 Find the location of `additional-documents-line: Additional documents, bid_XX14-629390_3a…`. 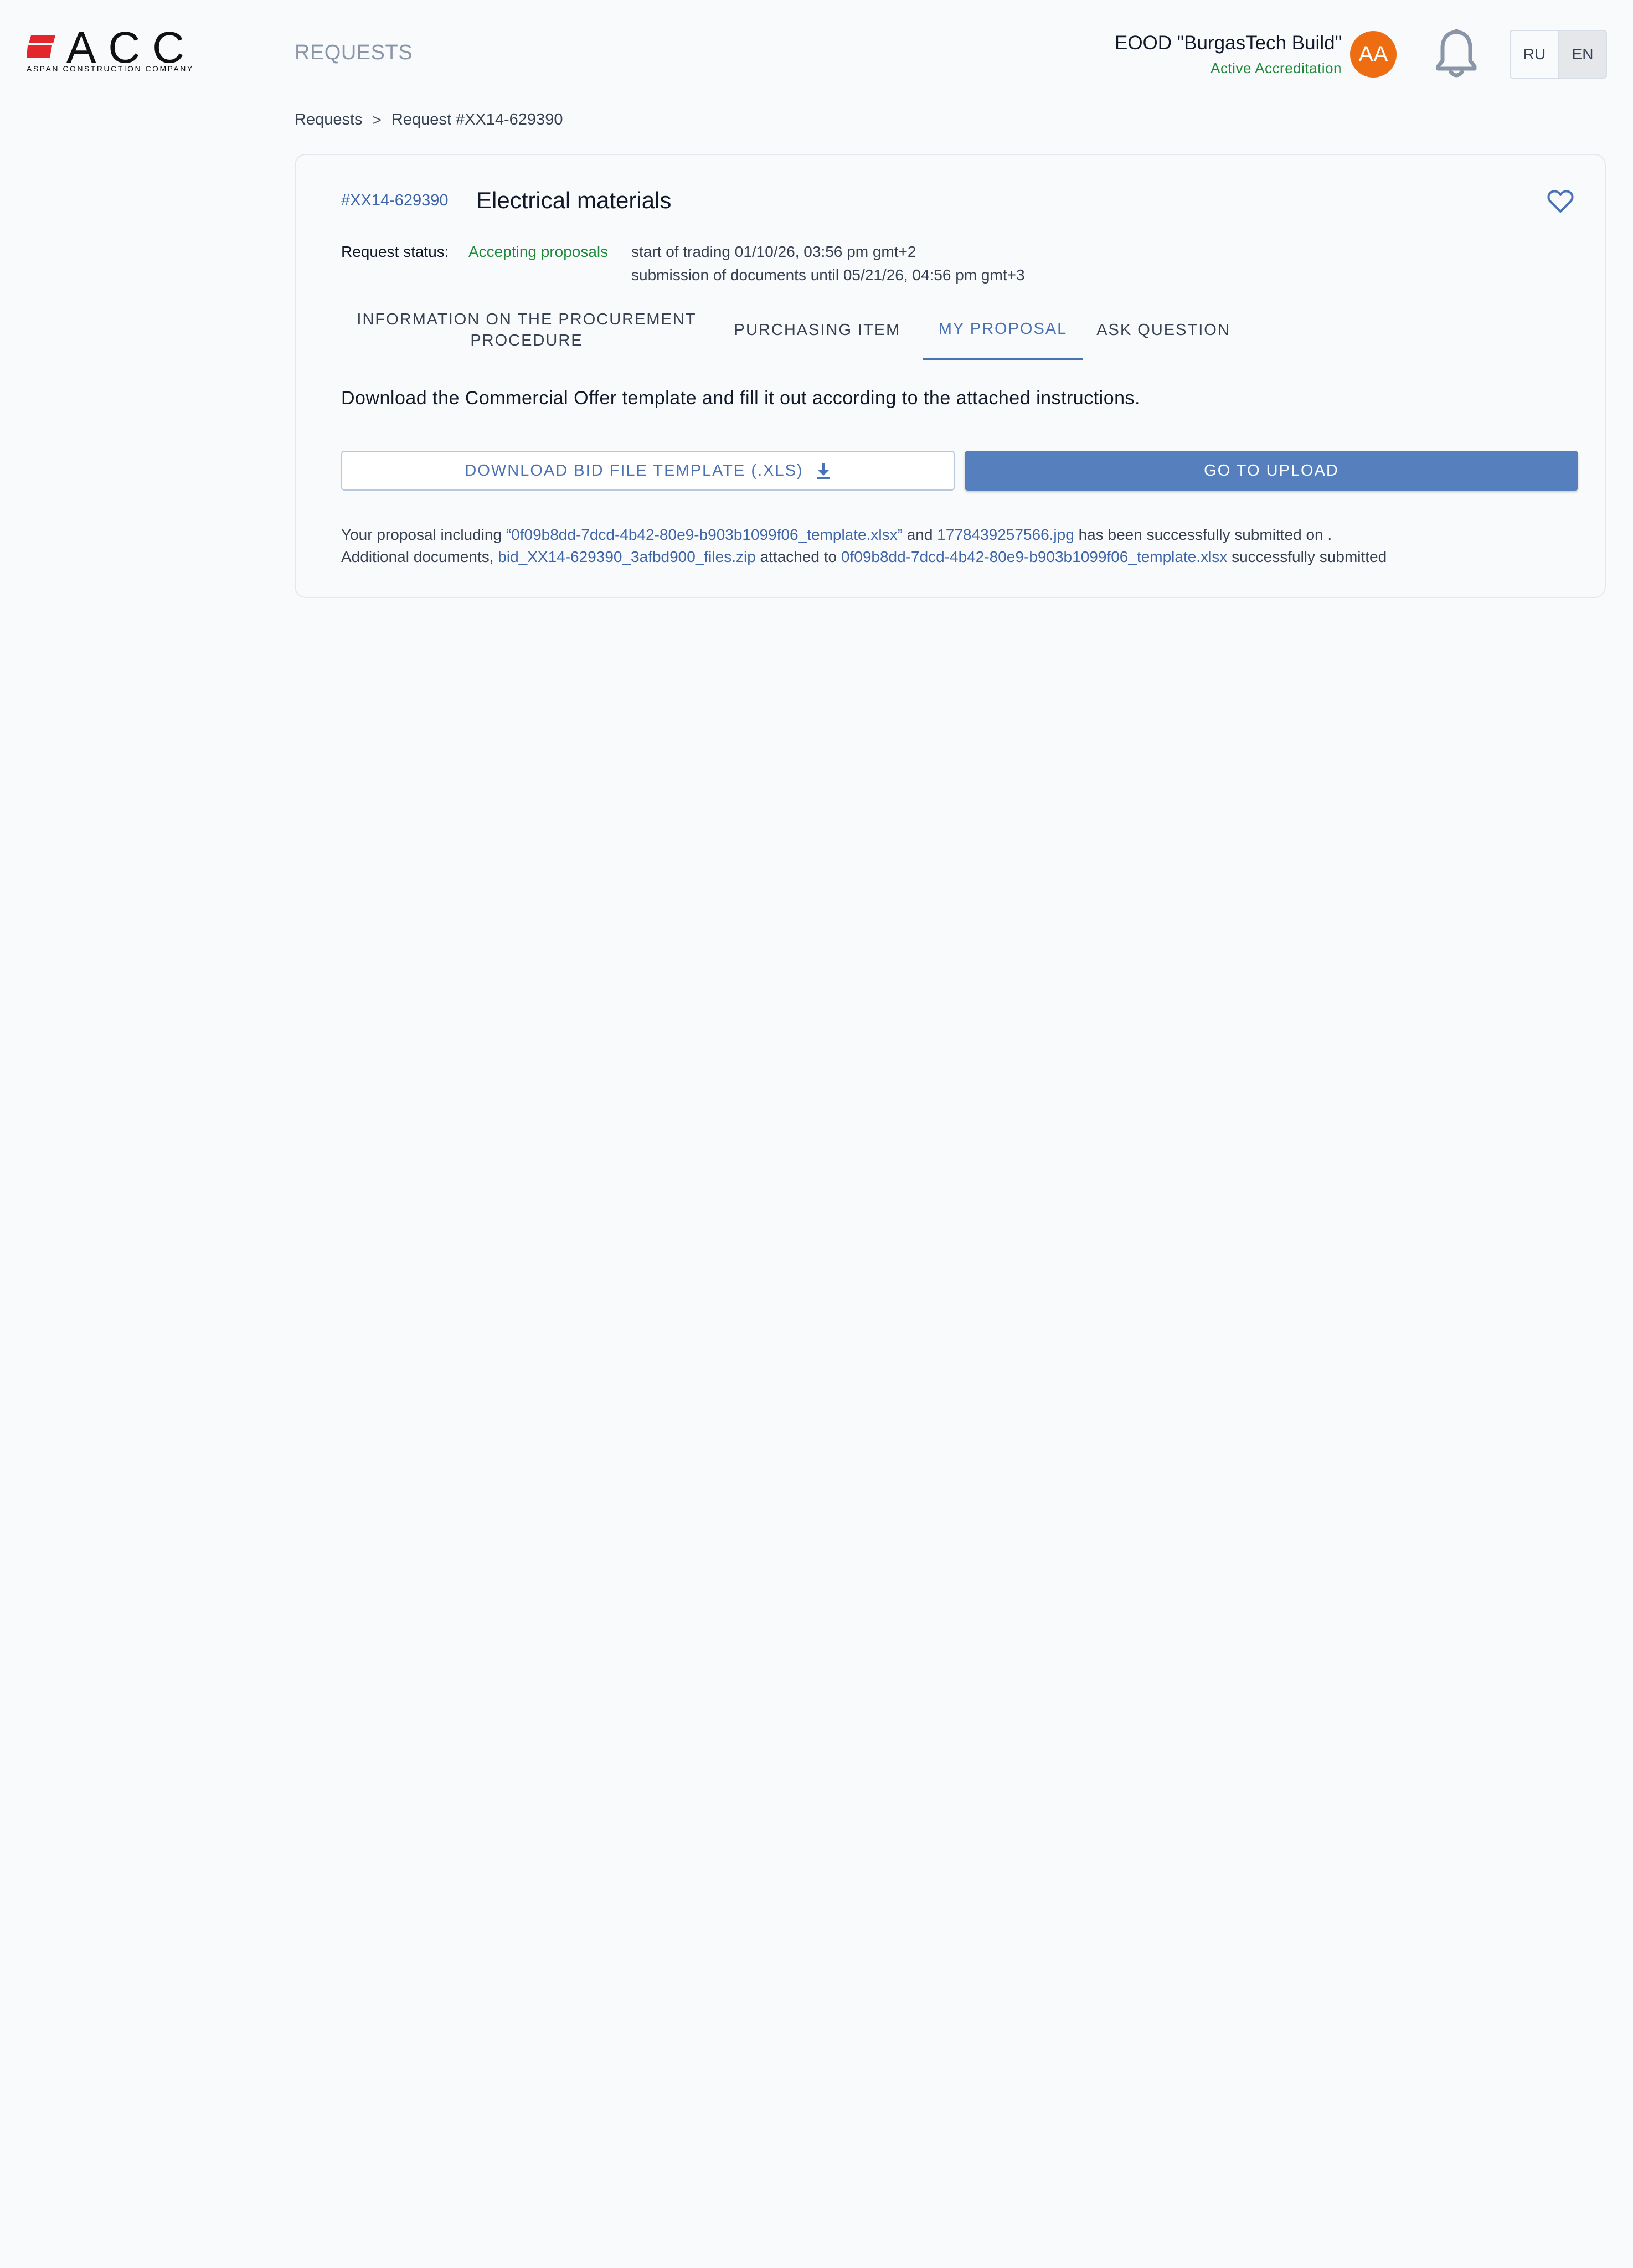

additional-documents-line: Additional documents, bid_XX14-629390_3a… is located at coordinates (864, 557).